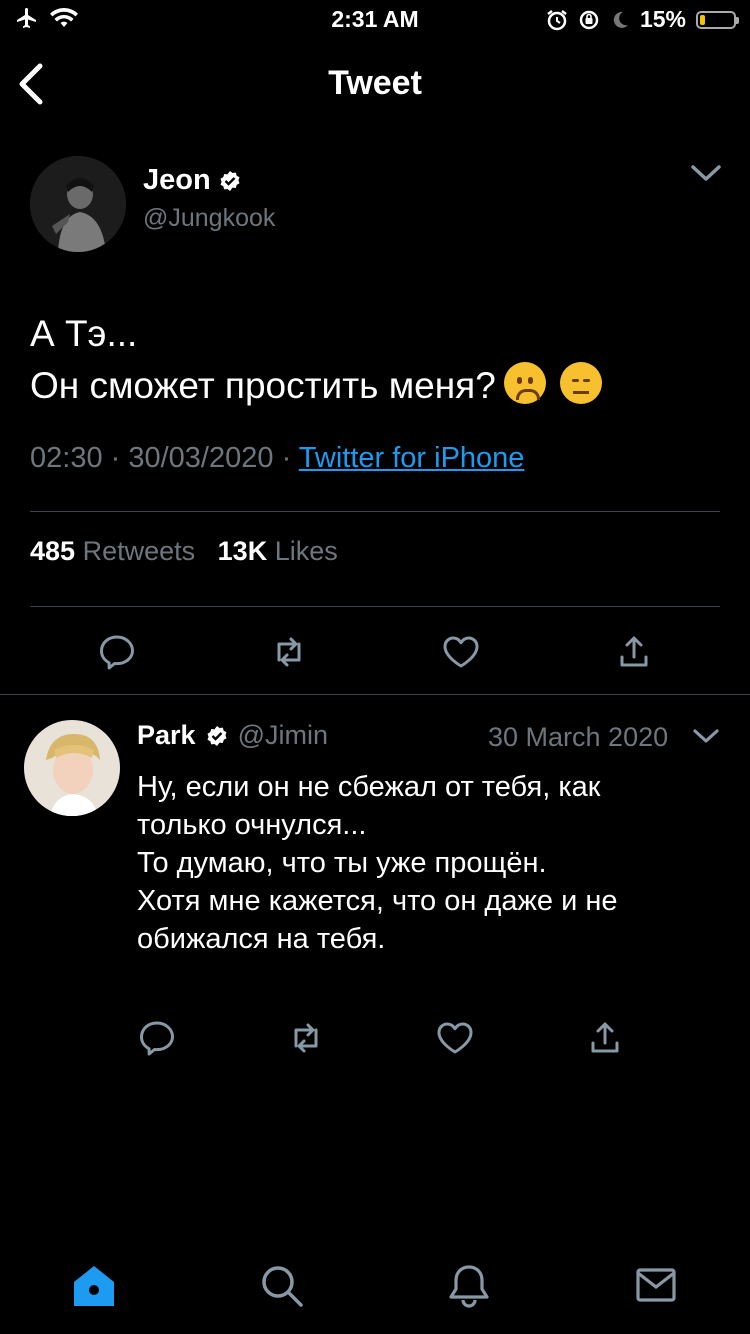 The image size is (750, 1334). I want to click on author-handle: @Jungkook, so click(209, 218).